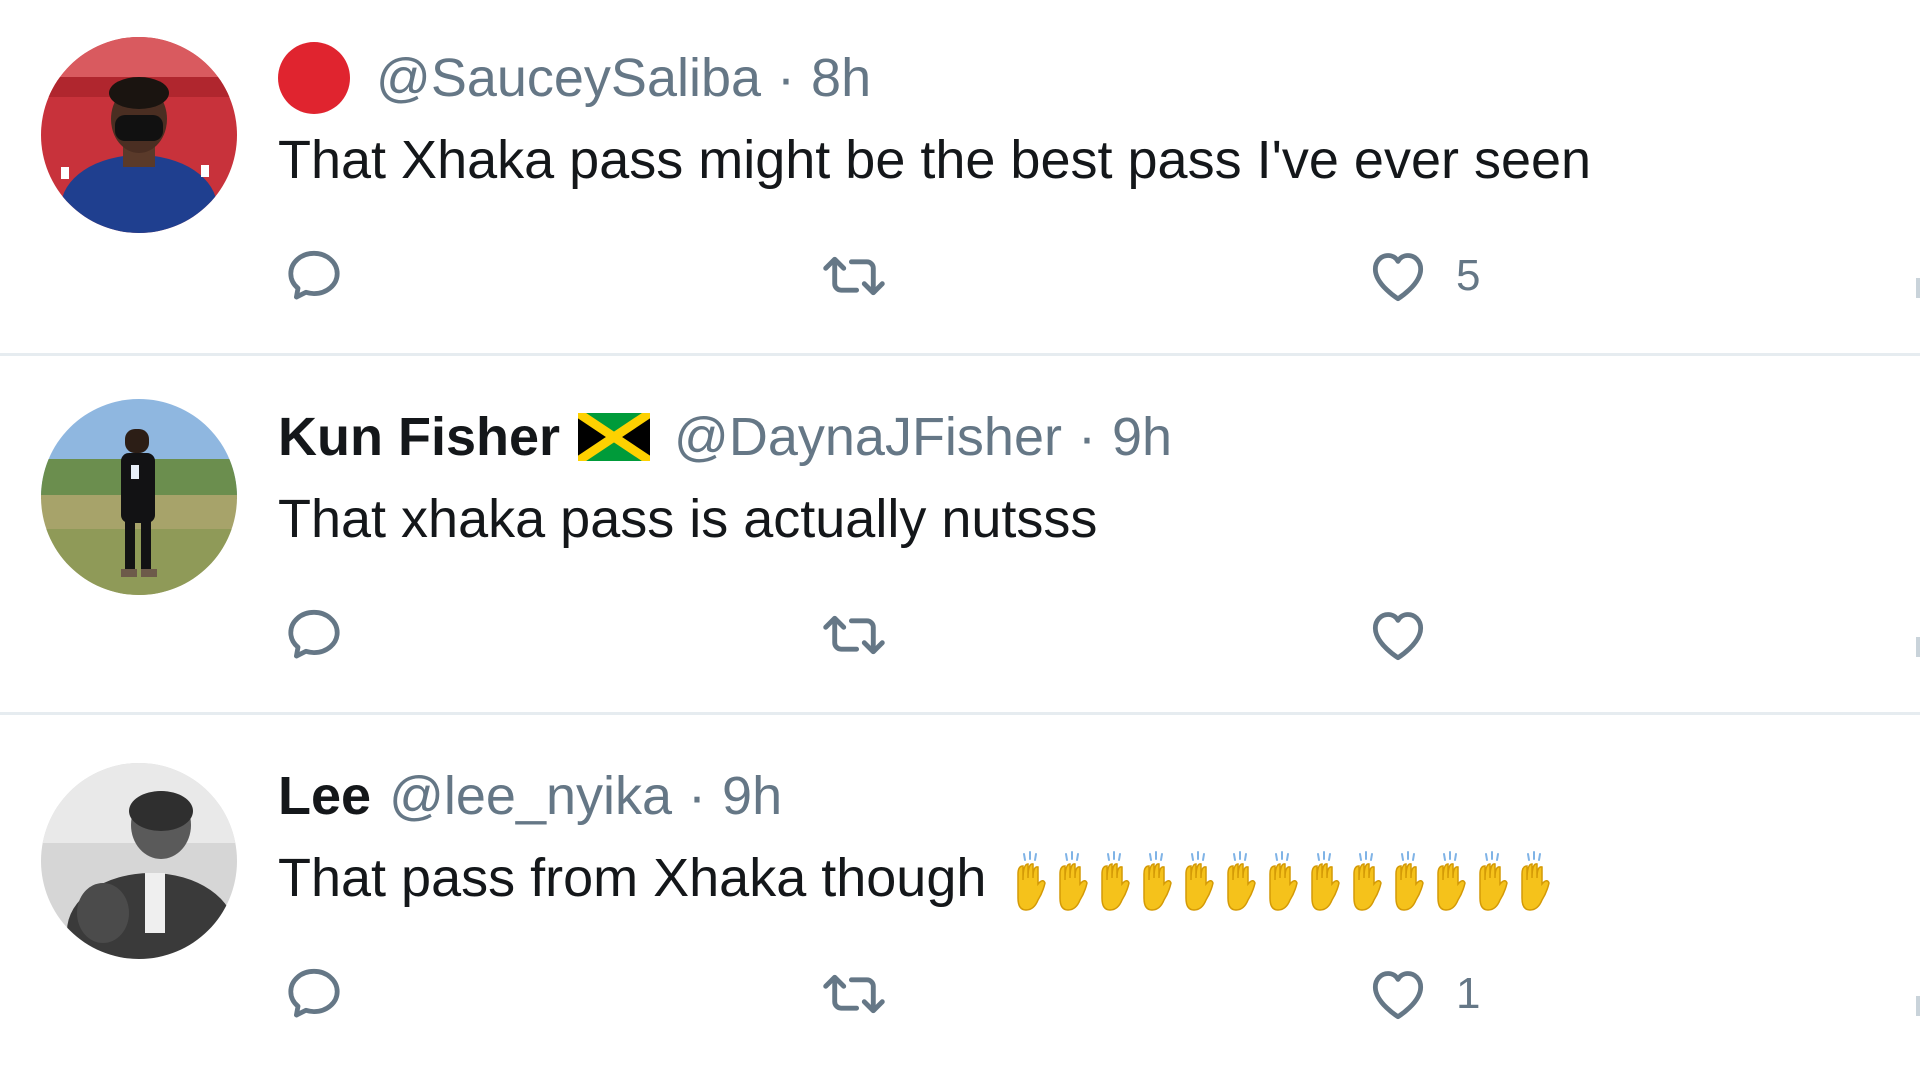 The height and width of the screenshot is (1080, 1920). What do you see at coordinates (1028, 276) in the screenshot?
I see `tweet-actions: 5` at bounding box center [1028, 276].